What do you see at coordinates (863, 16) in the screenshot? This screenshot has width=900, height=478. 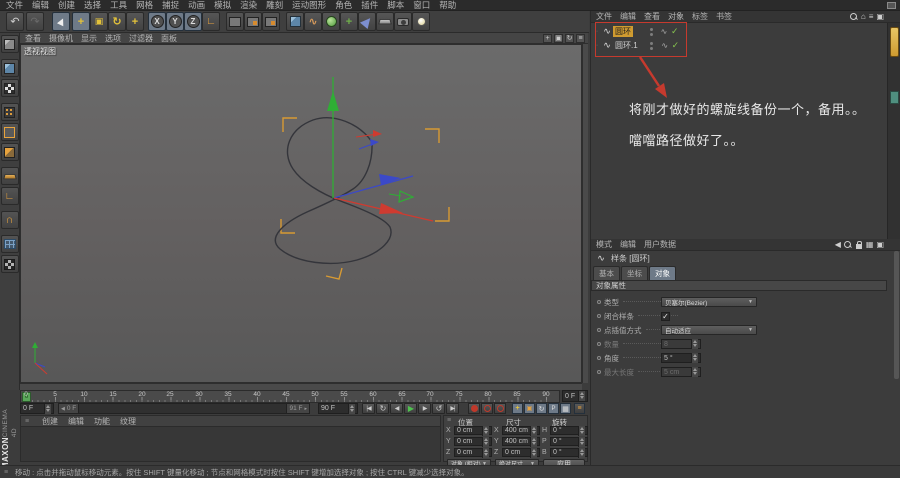 I see `home-icon: ⌂` at bounding box center [863, 16].